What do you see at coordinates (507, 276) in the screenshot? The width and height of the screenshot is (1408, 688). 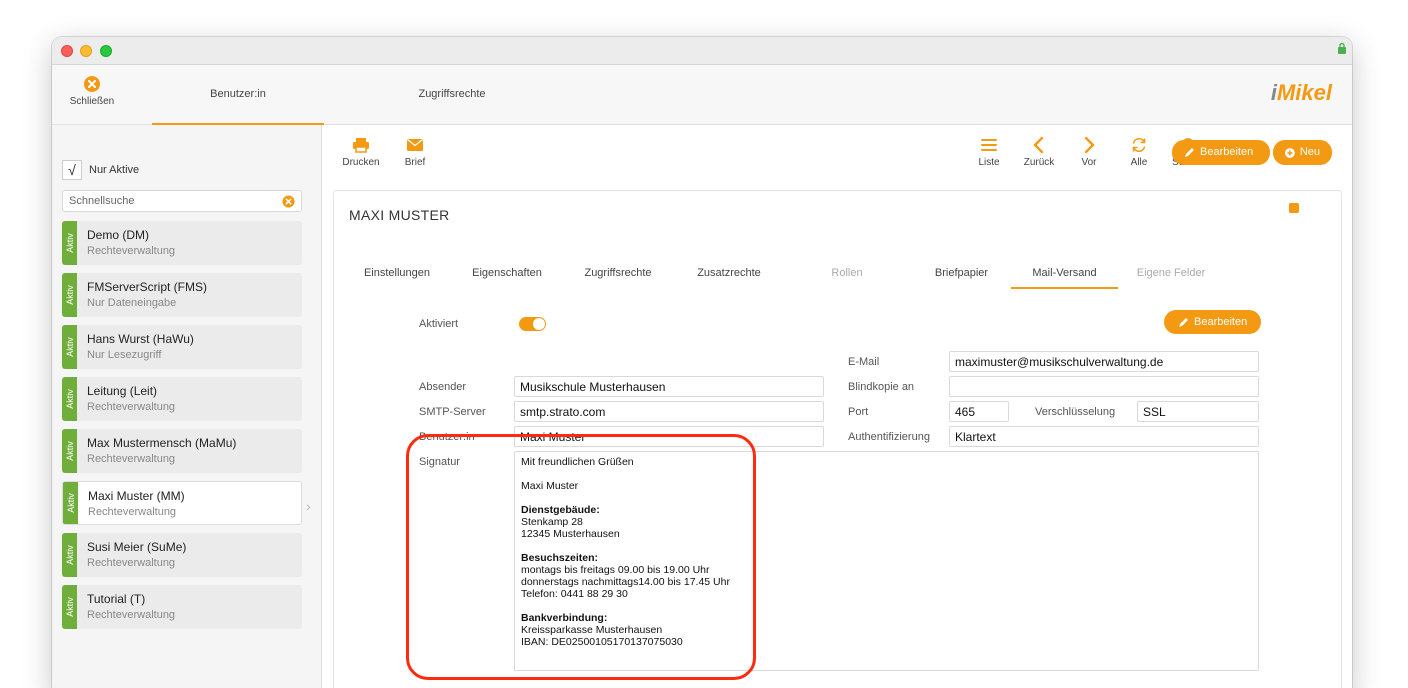 I see `tab-eigenschaften: Eigenschaften` at bounding box center [507, 276].